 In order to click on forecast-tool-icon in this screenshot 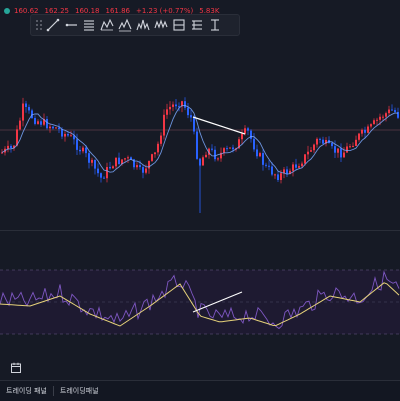, I will do `click(197, 25)`.